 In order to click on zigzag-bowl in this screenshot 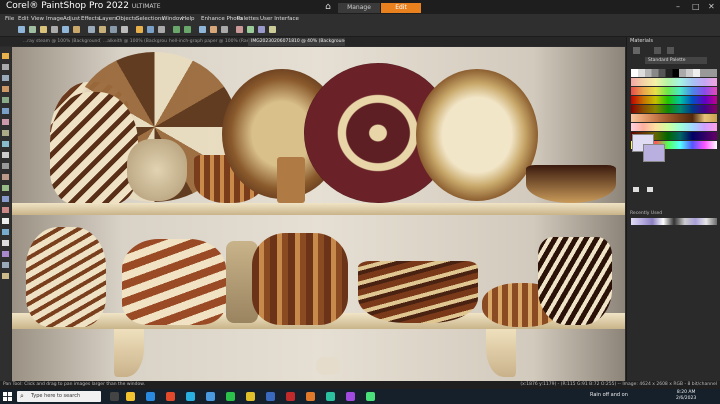, I will do `click(174, 282)`.